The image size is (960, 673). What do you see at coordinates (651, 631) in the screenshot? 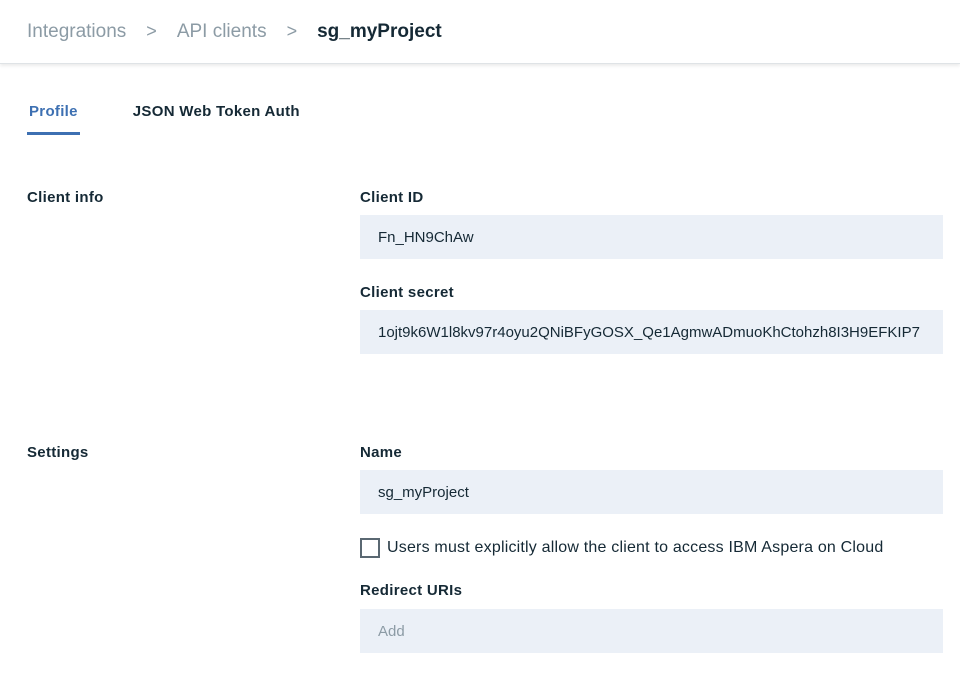
I see `redirect-uris-input: Add` at bounding box center [651, 631].